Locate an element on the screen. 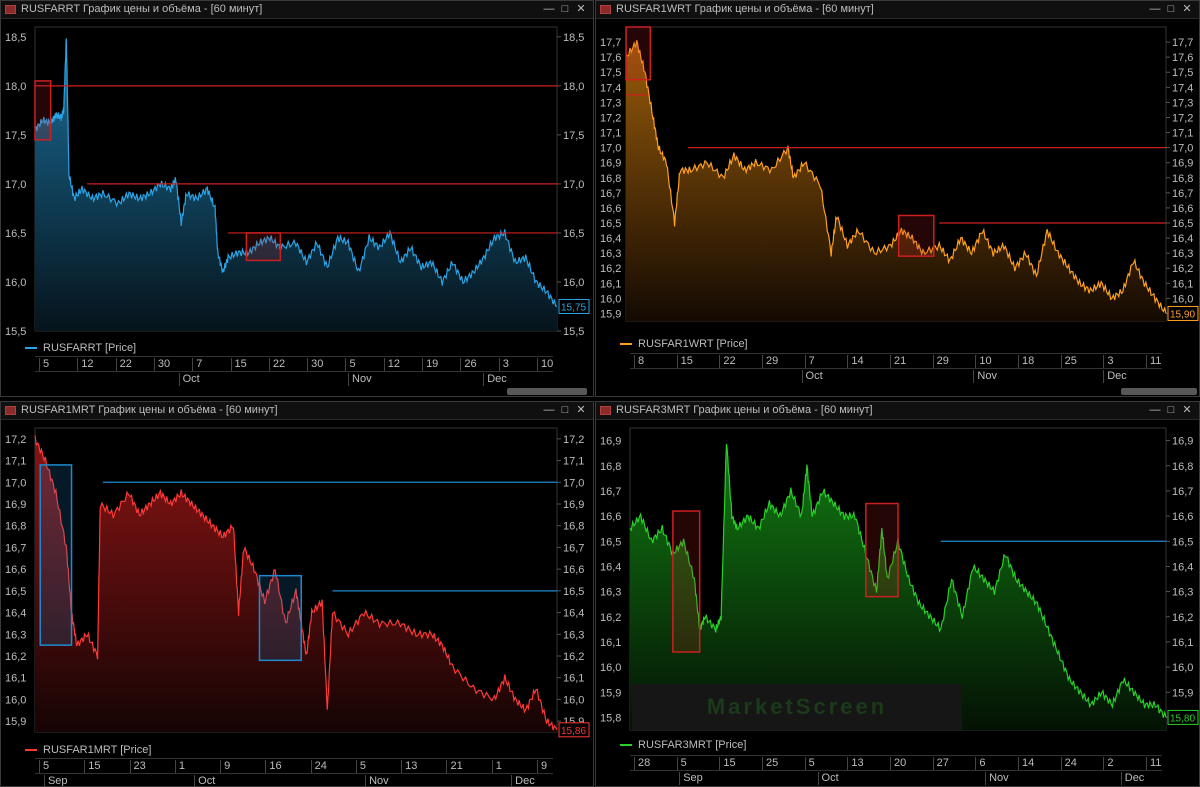  y-tick-label-right: 15,9 is located at coordinates (1182, 693).